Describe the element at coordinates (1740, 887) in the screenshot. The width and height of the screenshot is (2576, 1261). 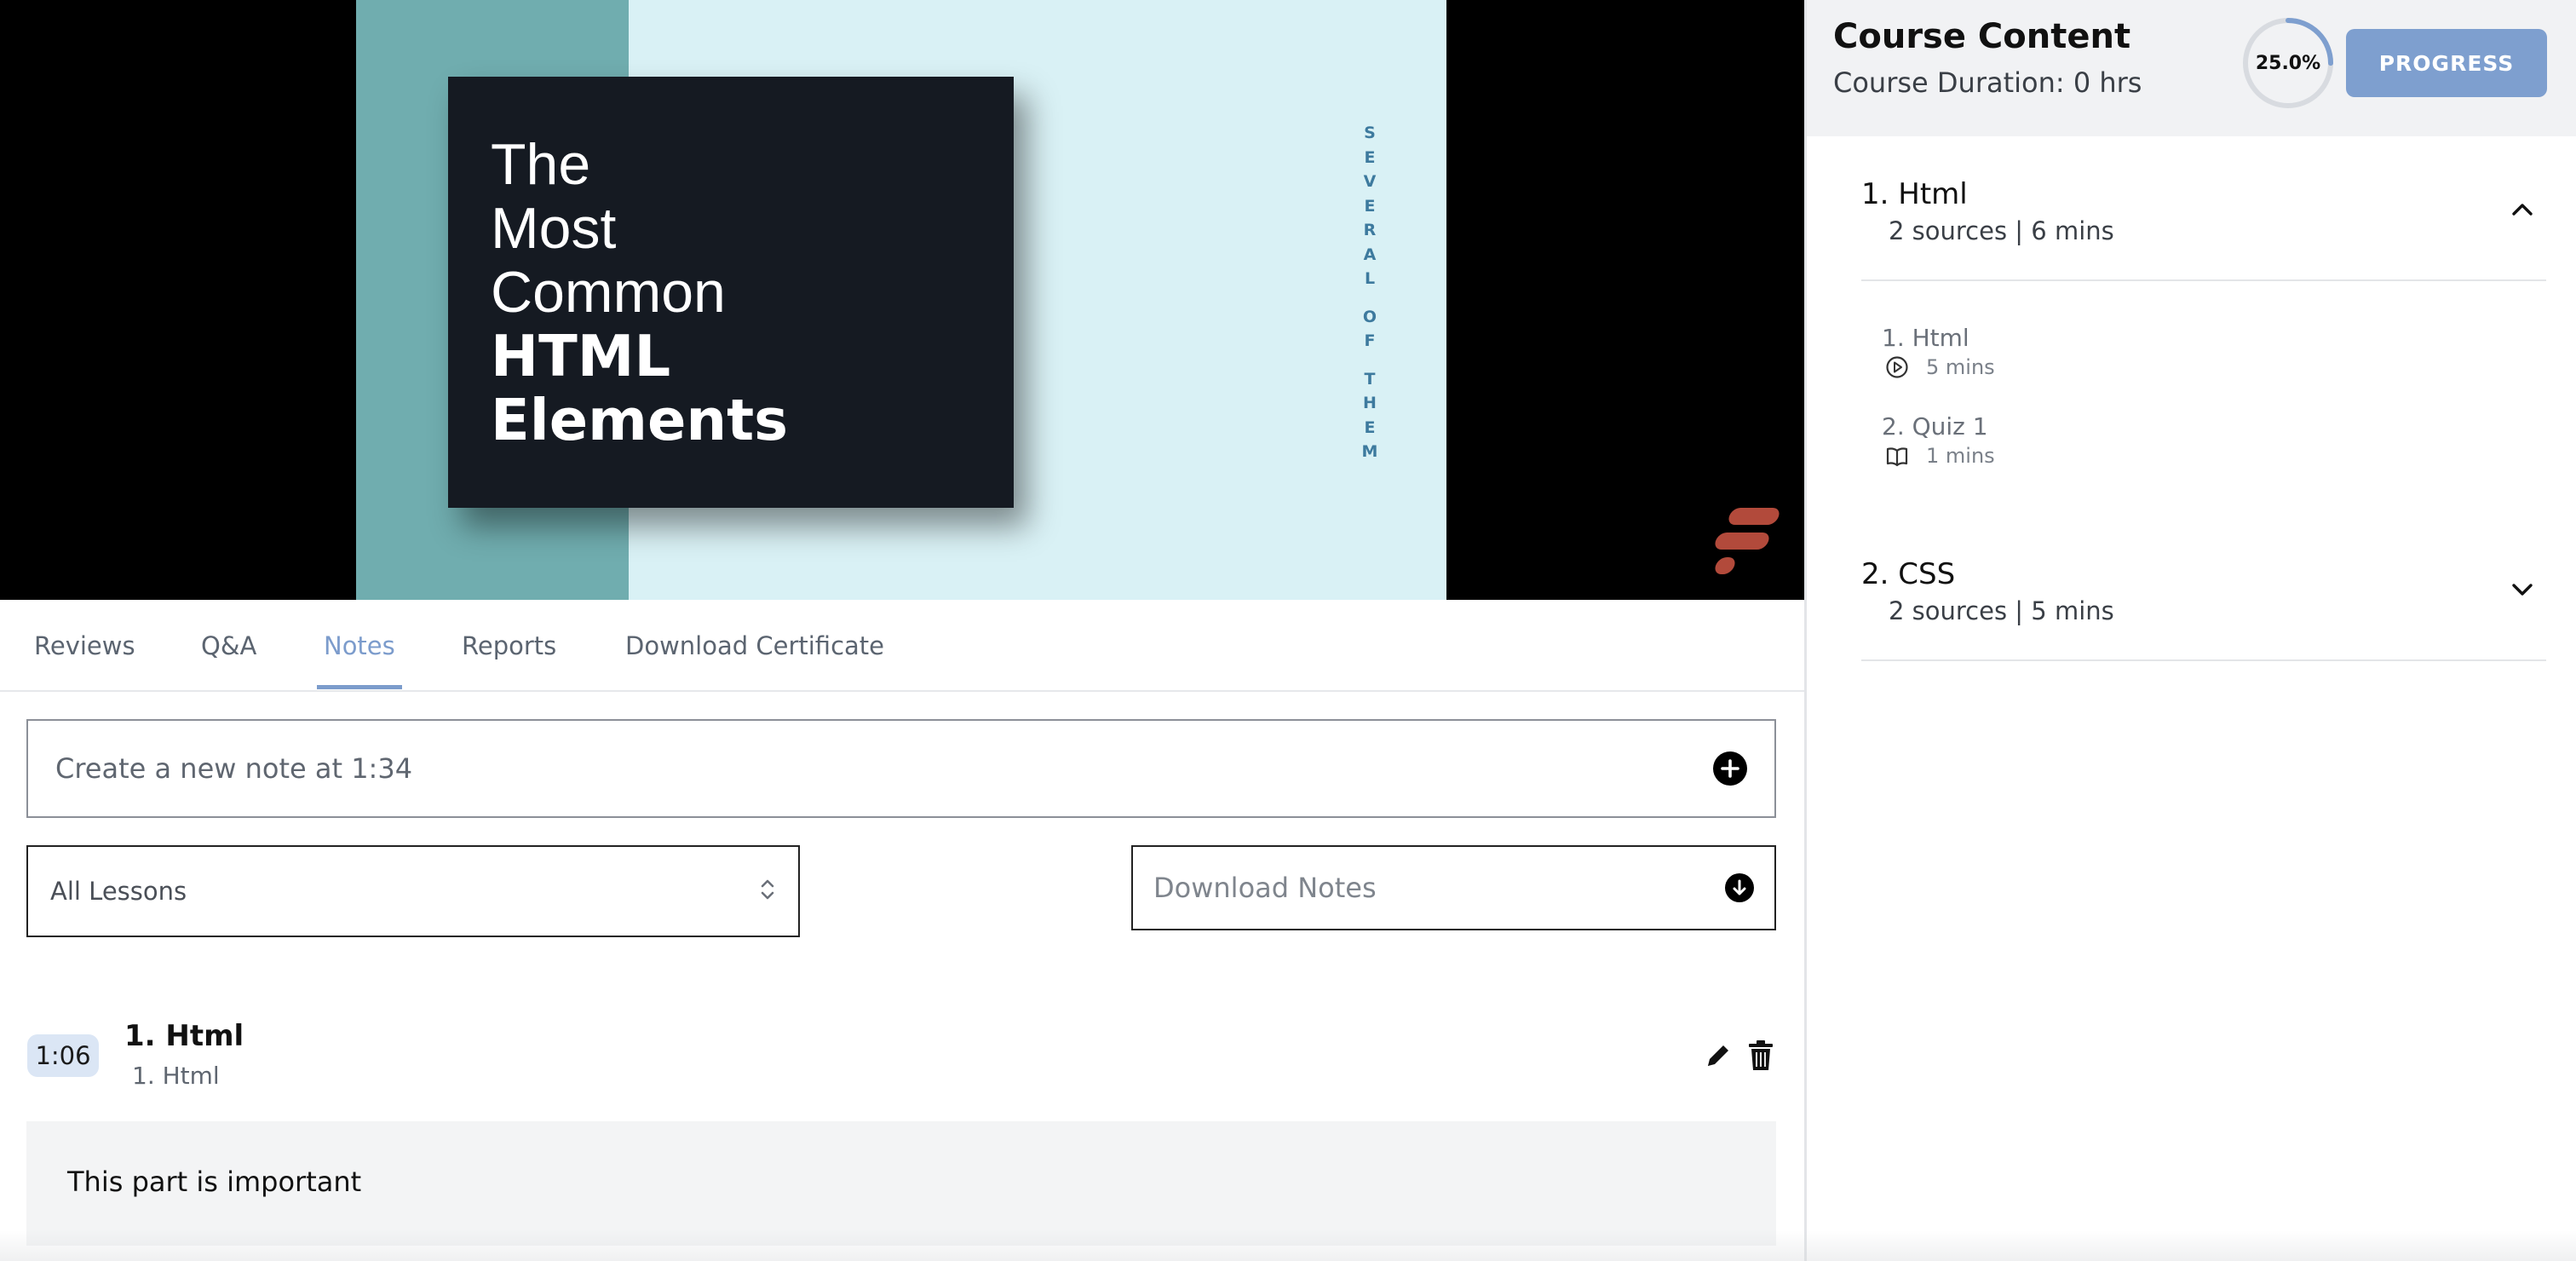
I see `arrow-down-circle-icon` at that location.